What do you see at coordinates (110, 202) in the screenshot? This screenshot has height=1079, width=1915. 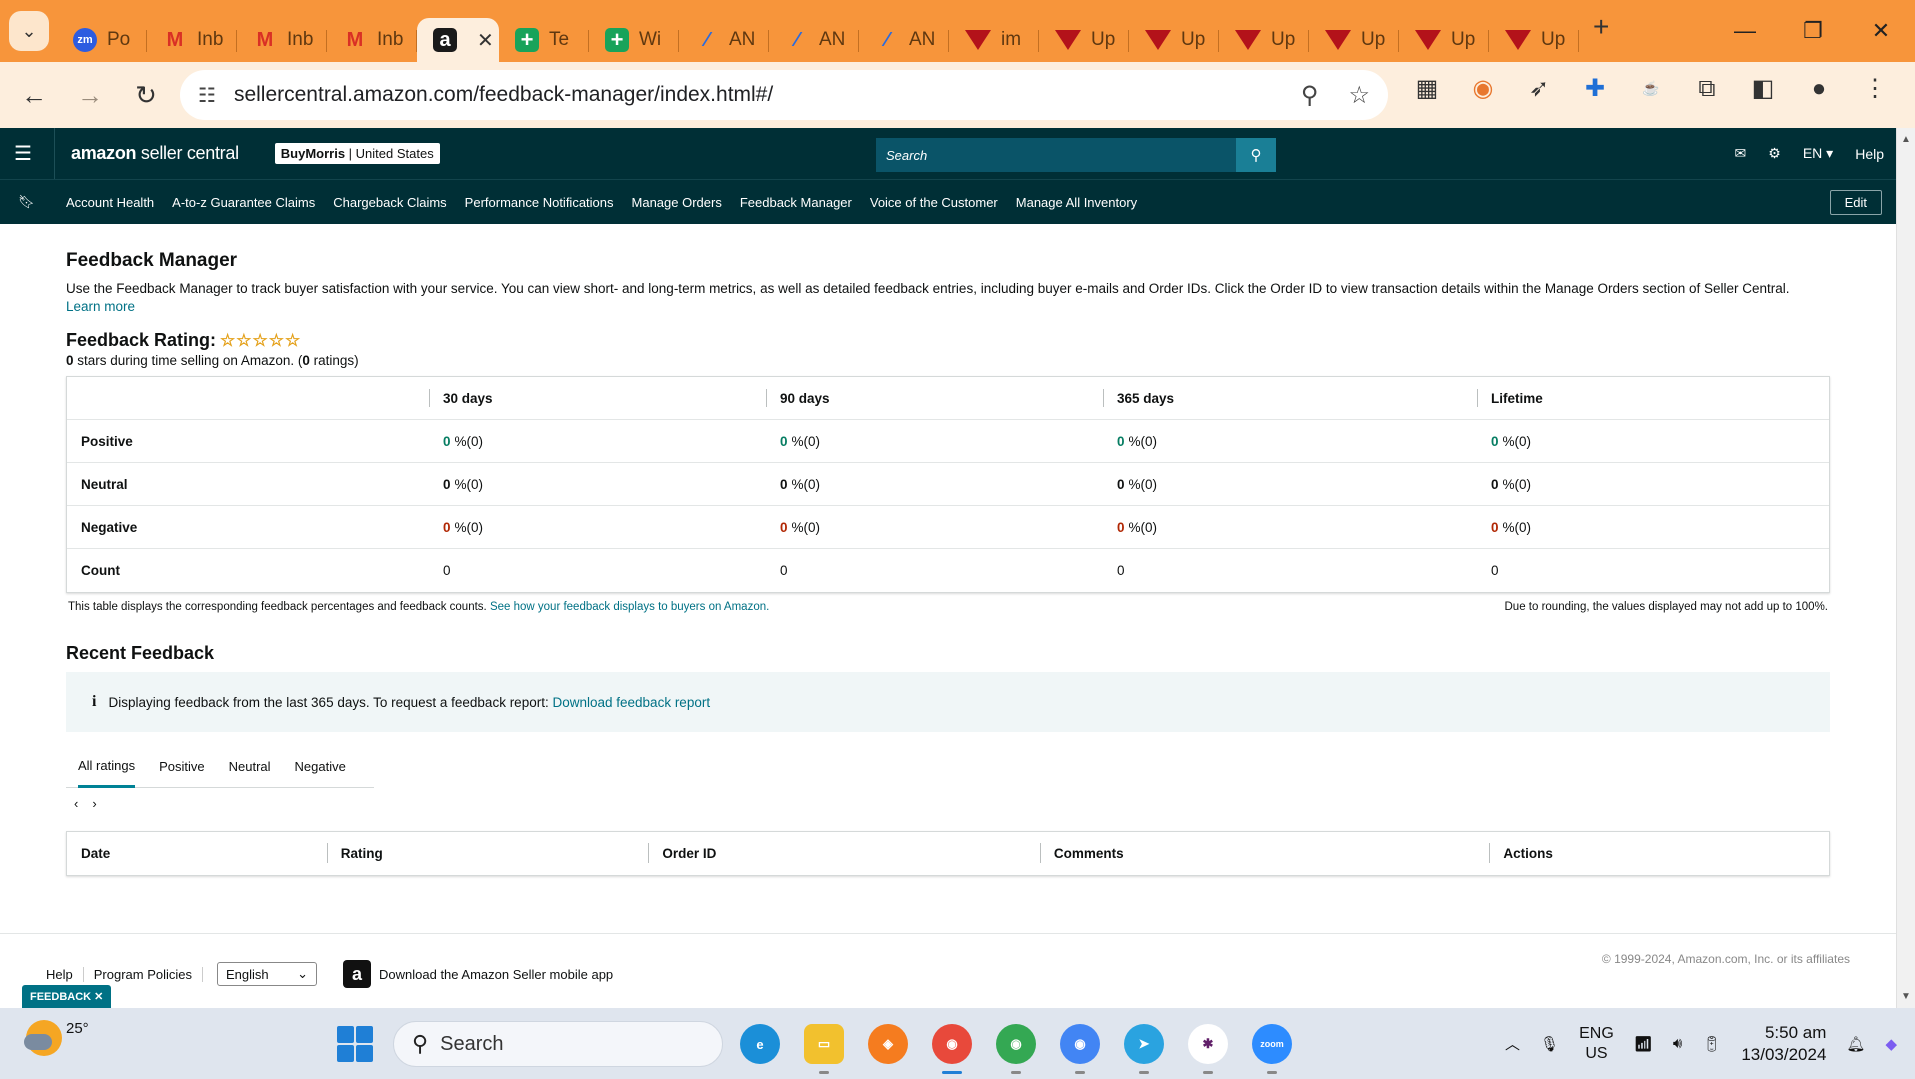 I see `nav-link-account-health: Account Health` at bounding box center [110, 202].